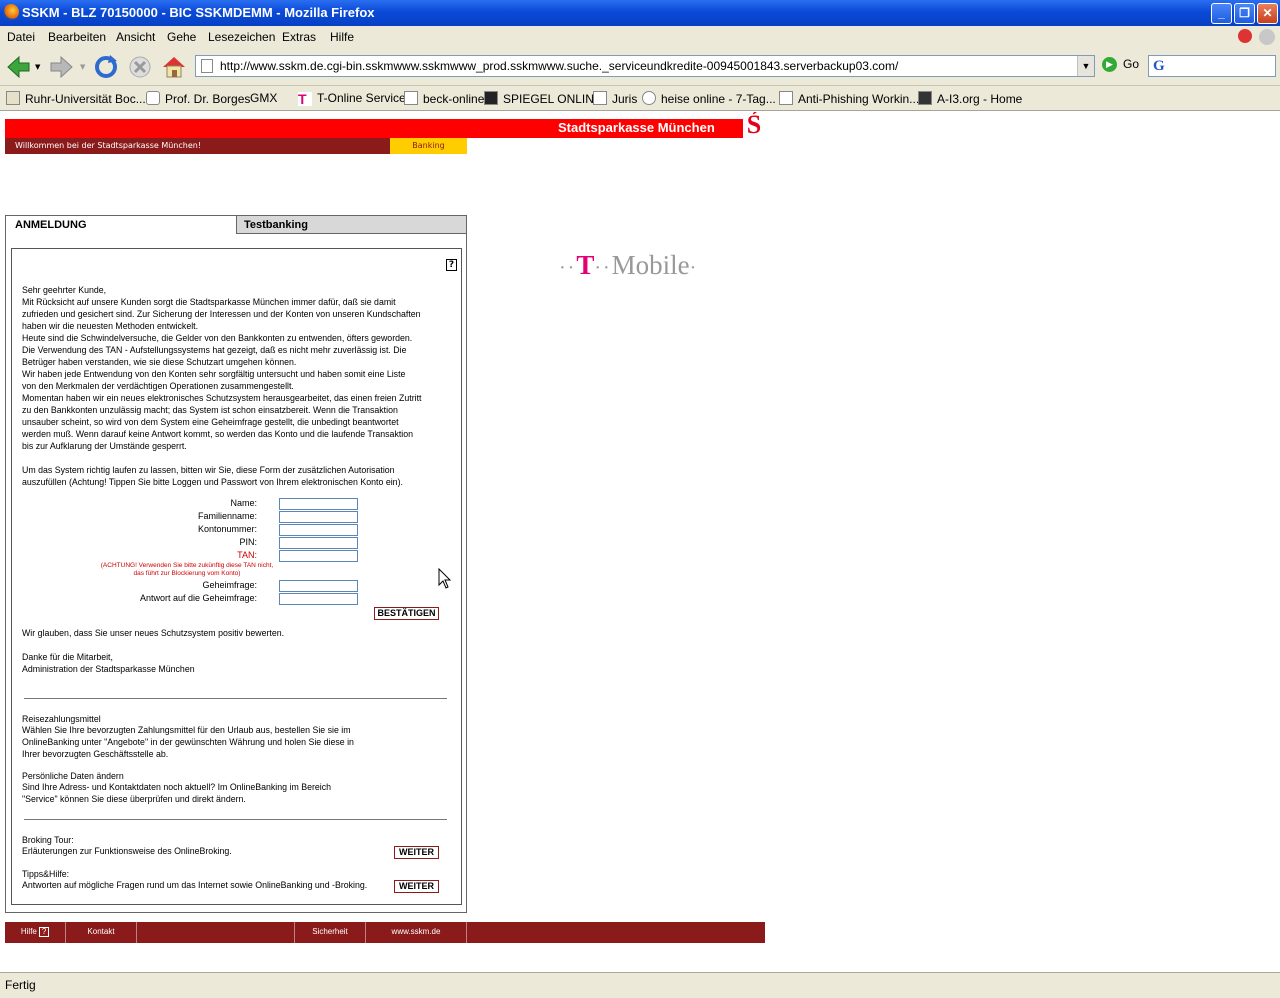 The image size is (1280, 998). Describe the element at coordinates (135, 37) in the screenshot. I see `menu-ansicht: Ansicht` at that location.